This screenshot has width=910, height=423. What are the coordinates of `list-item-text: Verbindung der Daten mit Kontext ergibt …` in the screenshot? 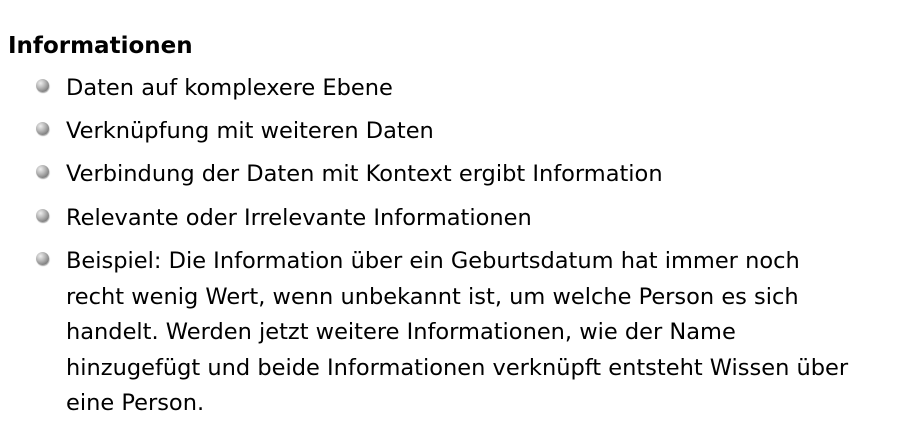 It's located at (364, 174).